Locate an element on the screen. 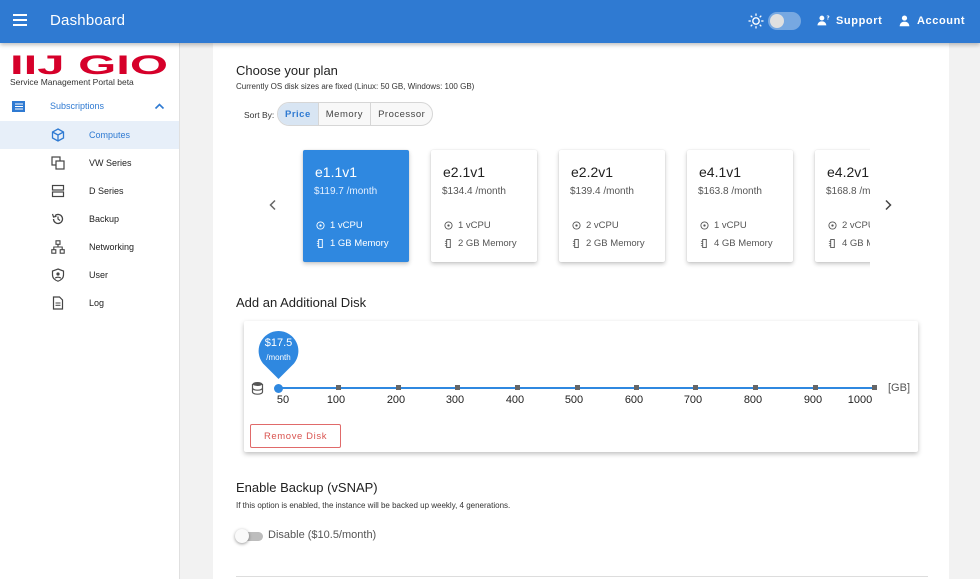 The height and width of the screenshot is (579, 980). sidebar-item-user: User is located at coordinates (89, 275).